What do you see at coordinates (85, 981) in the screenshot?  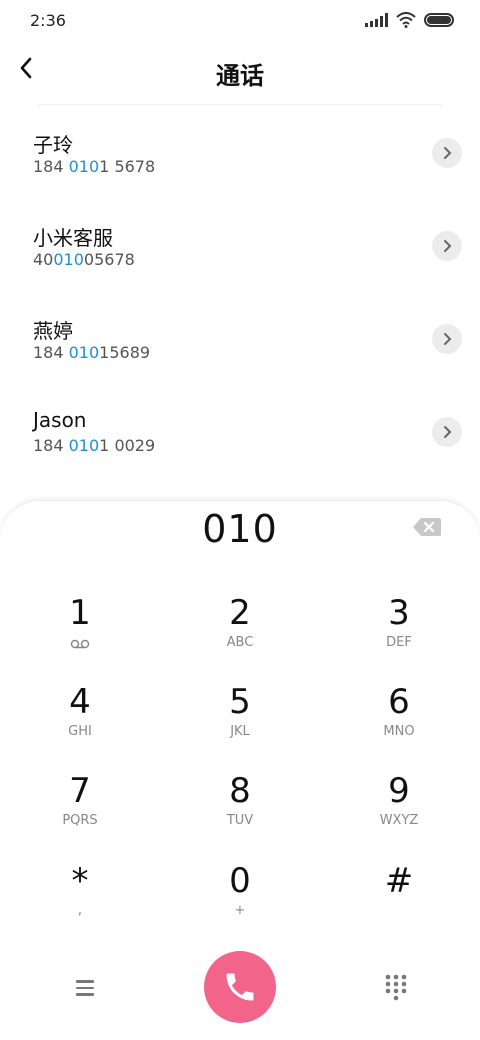 I see `menu-icon` at bounding box center [85, 981].